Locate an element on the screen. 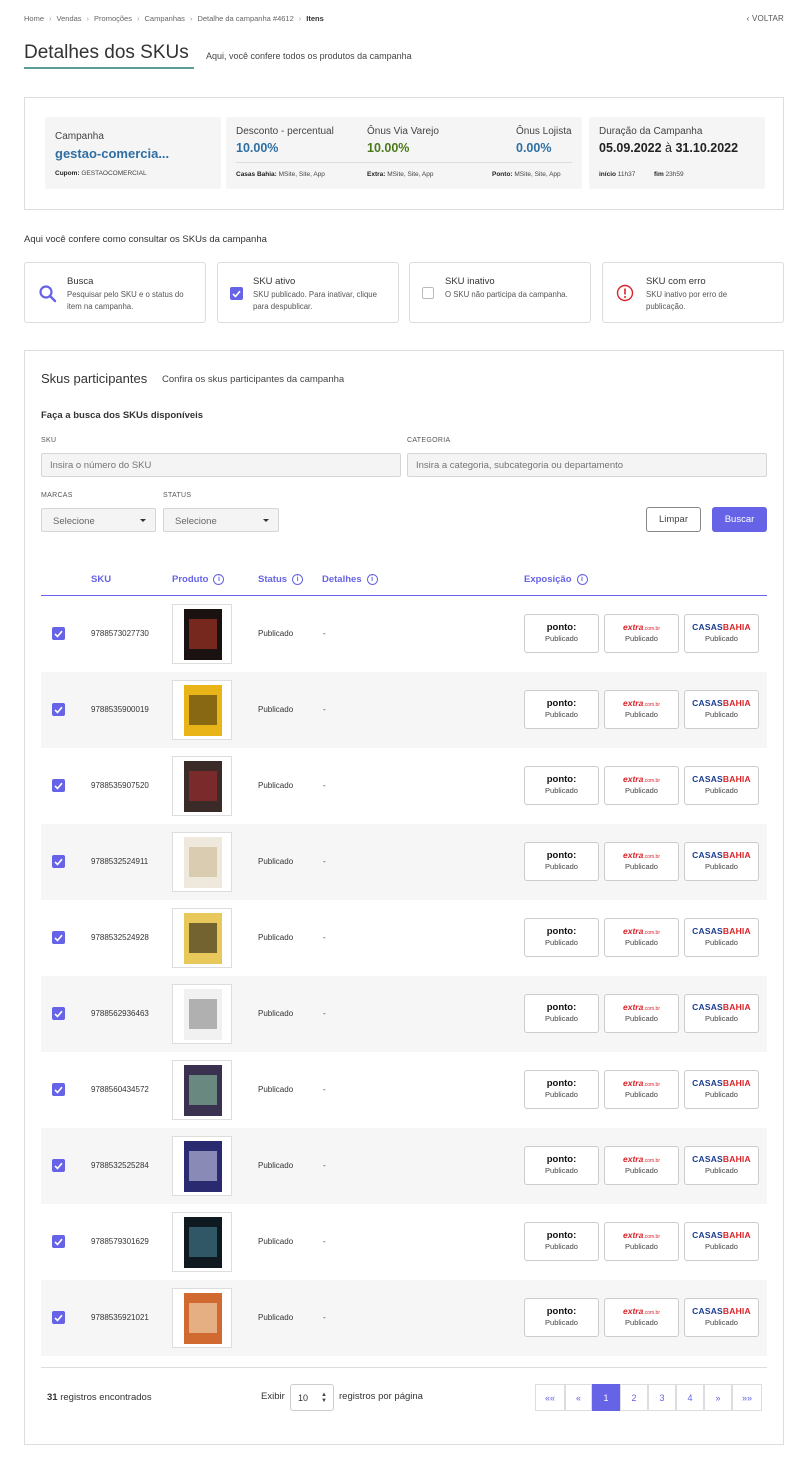 This screenshot has height=1470, width=804. breadcrumb-home: Home is located at coordinates (34, 18).